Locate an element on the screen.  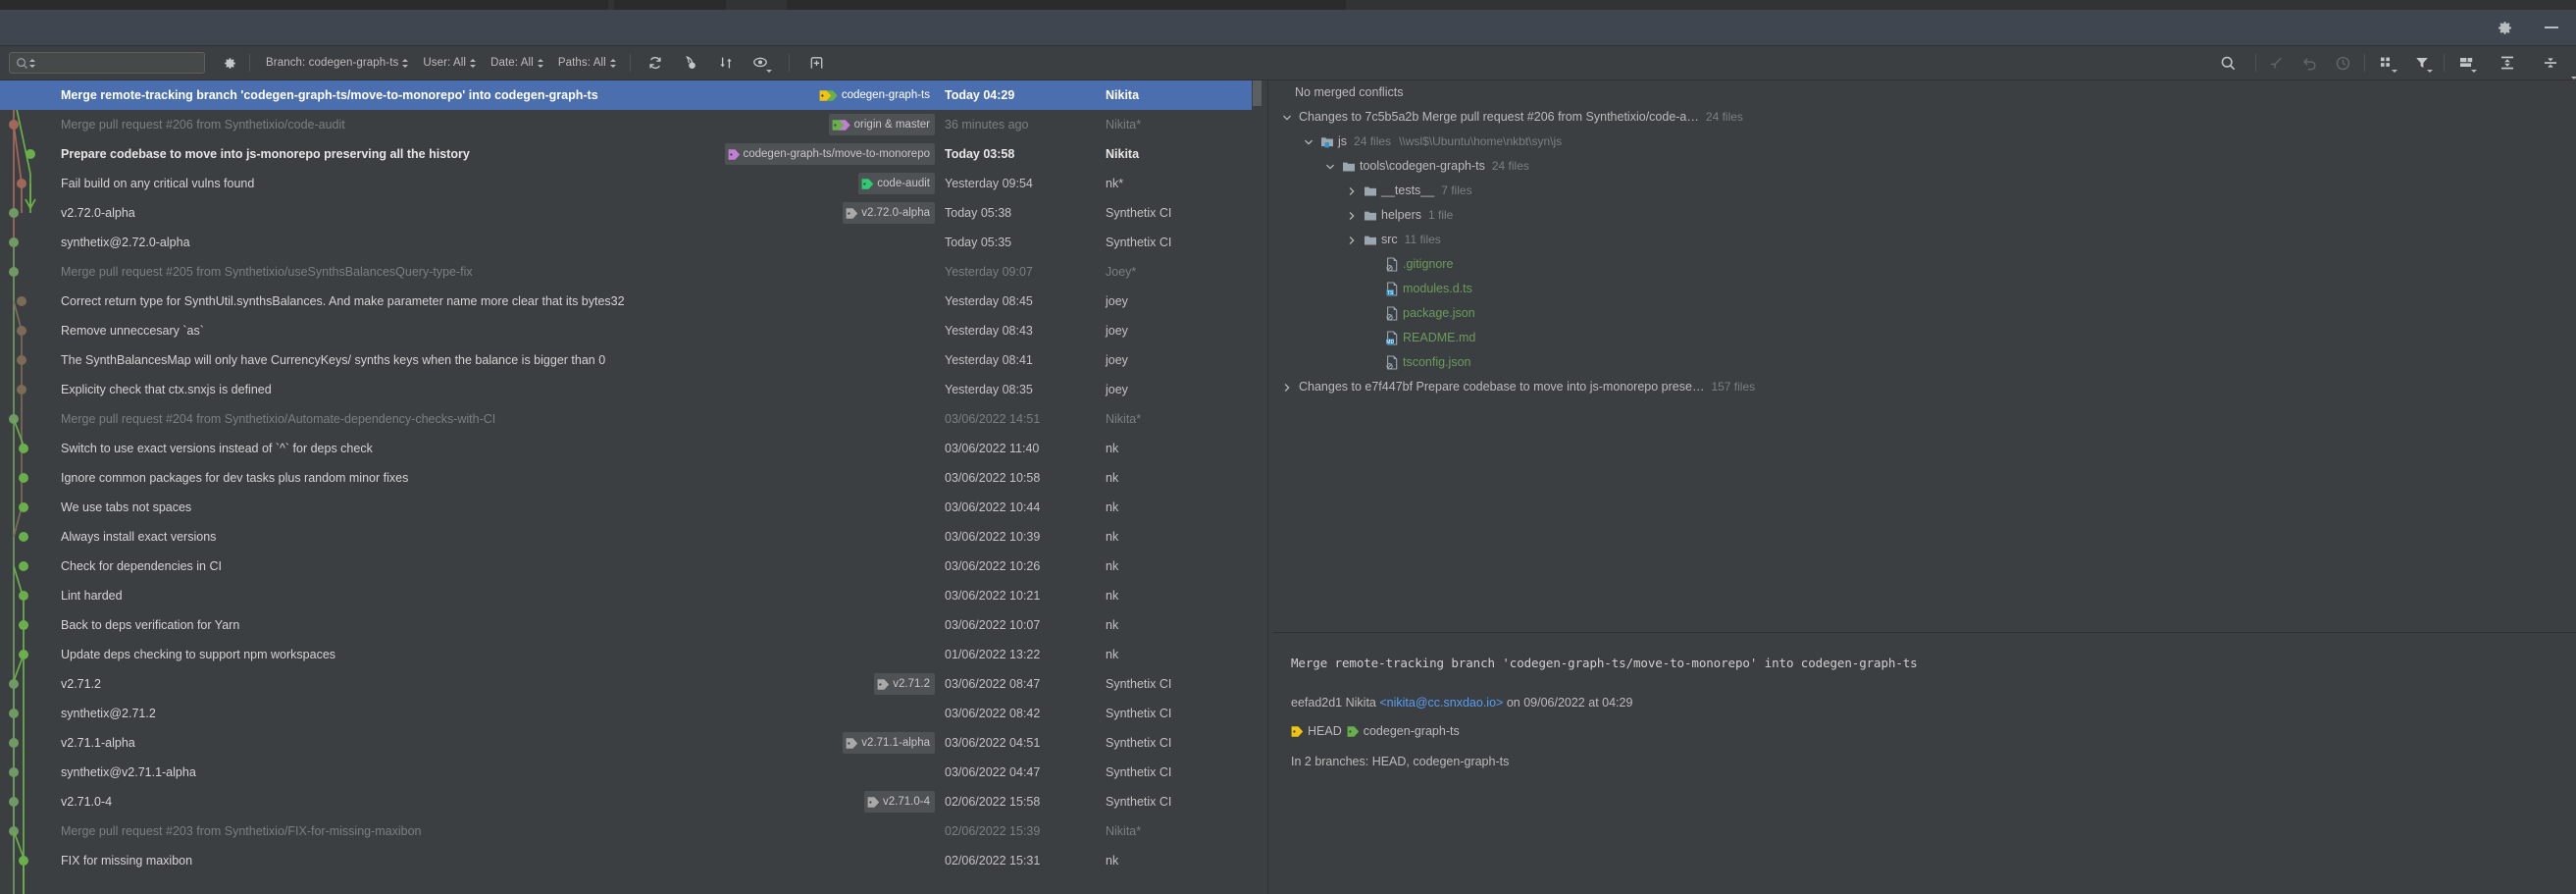
paths-filter: Paths: All is located at coordinates (587, 63).